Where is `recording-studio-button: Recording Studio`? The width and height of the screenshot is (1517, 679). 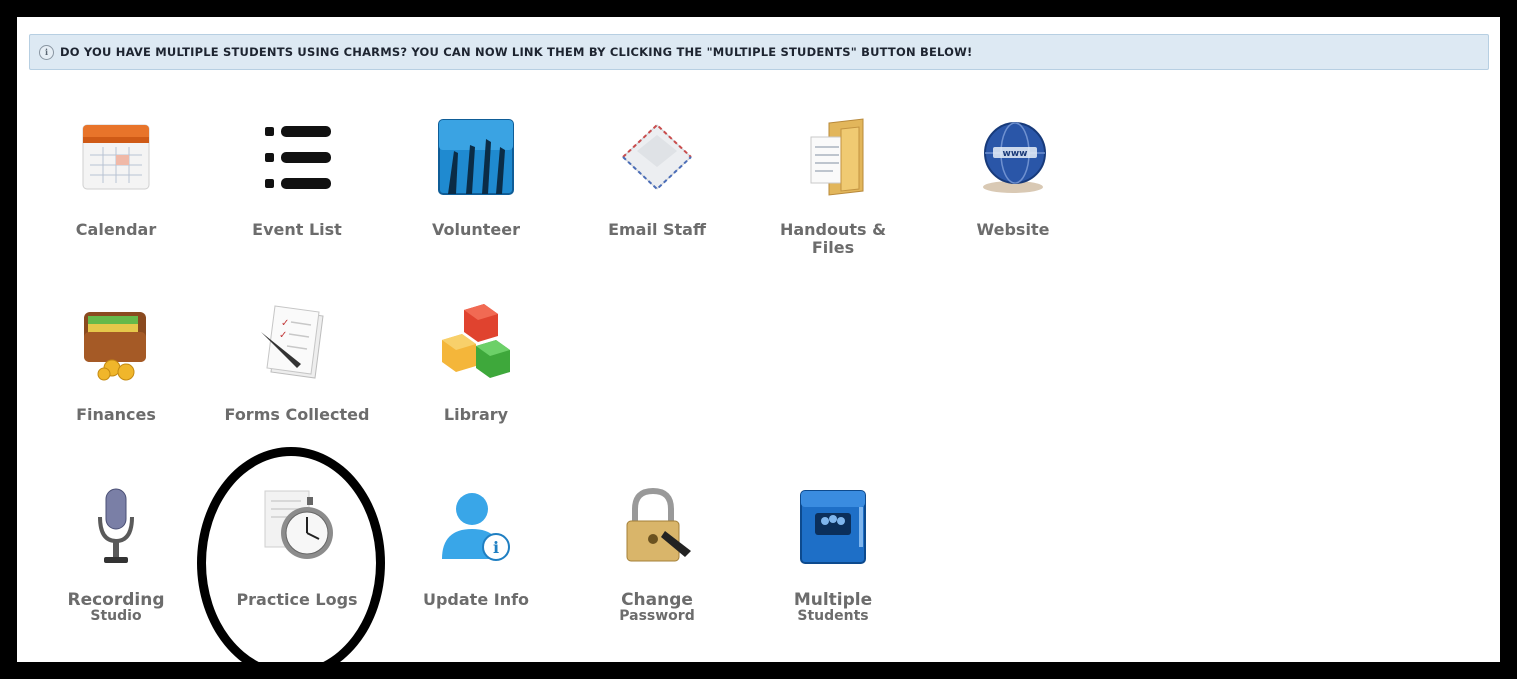
recording-studio-button: Recording Studio is located at coordinates (116, 557).